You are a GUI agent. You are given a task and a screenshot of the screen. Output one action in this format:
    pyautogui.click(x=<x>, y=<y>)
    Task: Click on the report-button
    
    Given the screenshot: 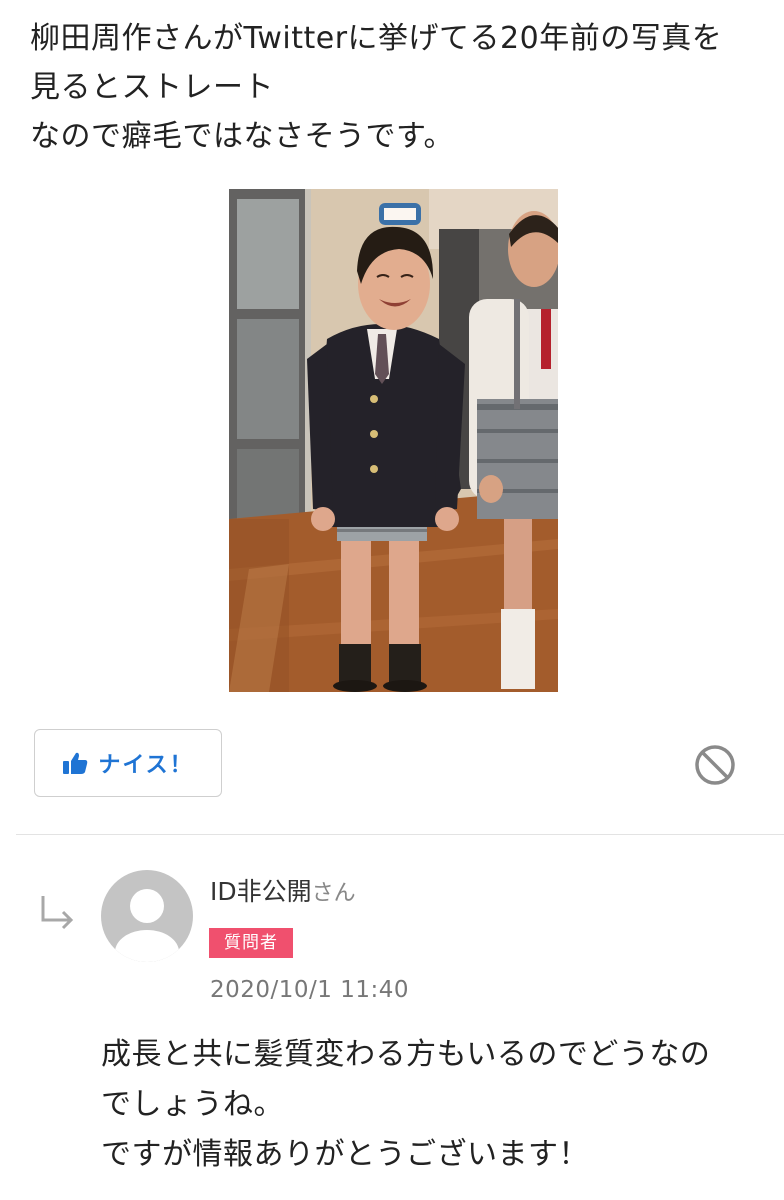 What is the action you would take?
    pyautogui.click(x=715, y=765)
    